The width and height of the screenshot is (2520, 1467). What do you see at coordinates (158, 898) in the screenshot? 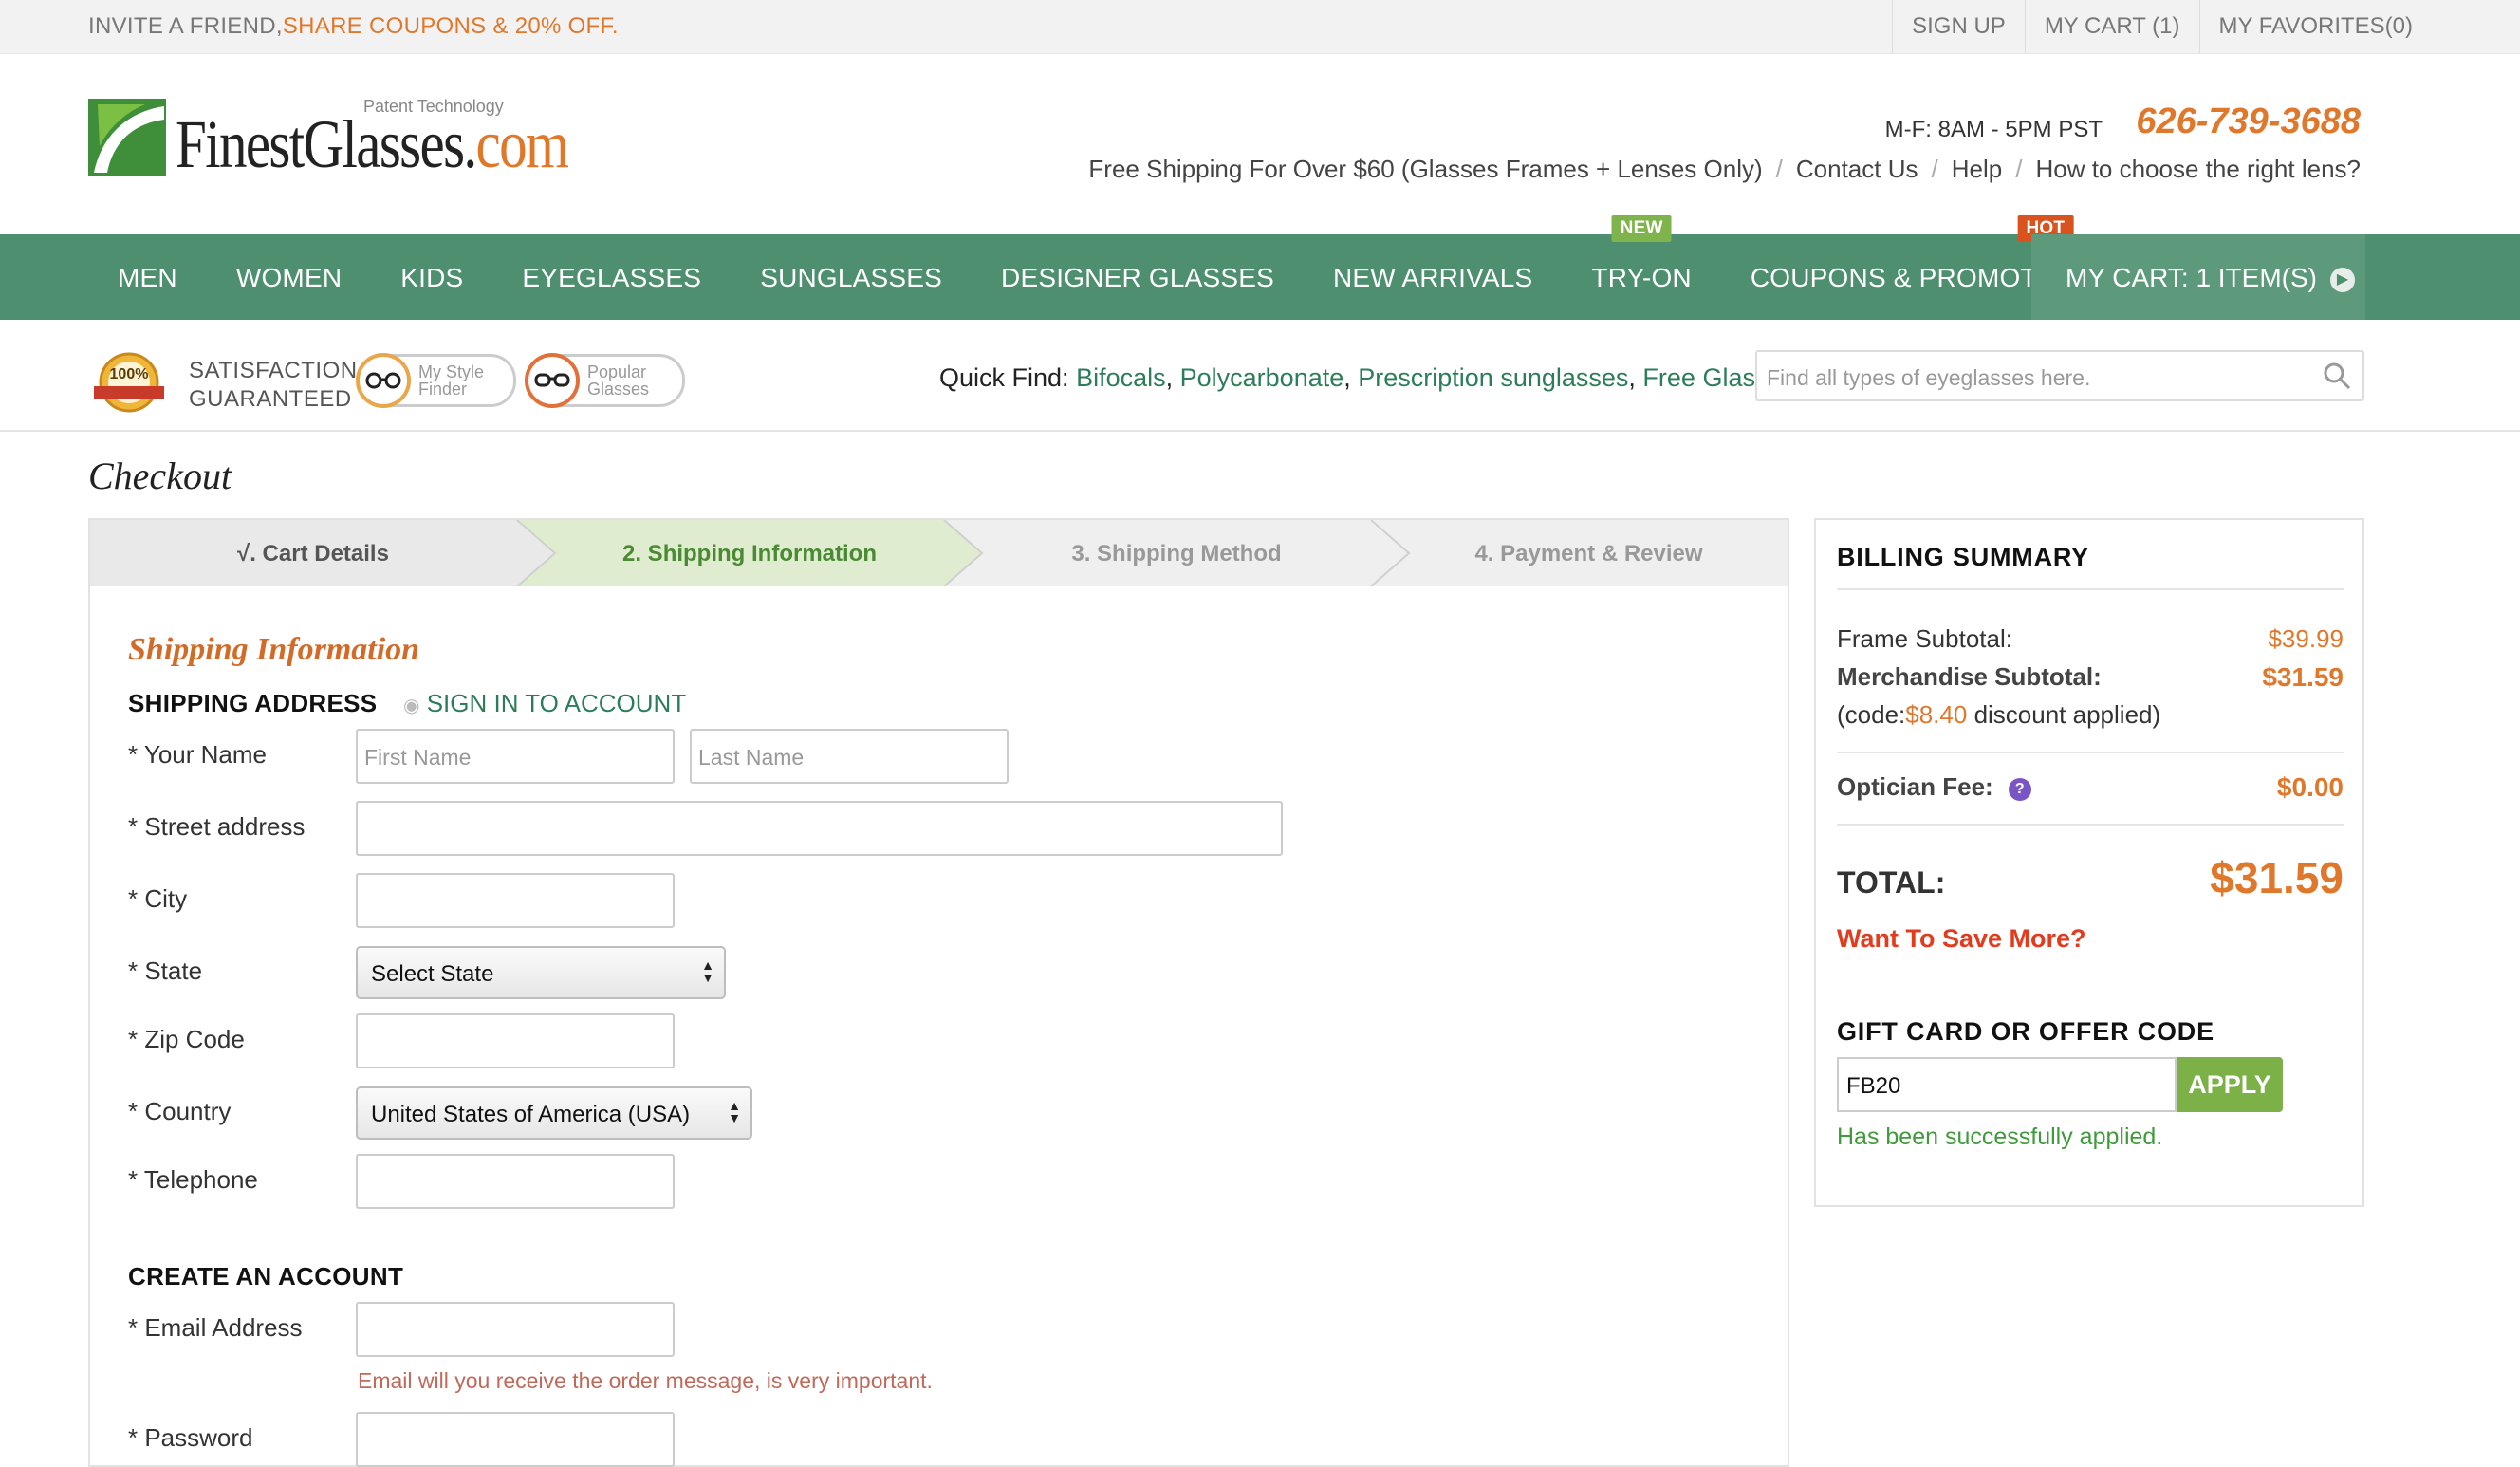
I see `city-label: * City` at bounding box center [158, 898].